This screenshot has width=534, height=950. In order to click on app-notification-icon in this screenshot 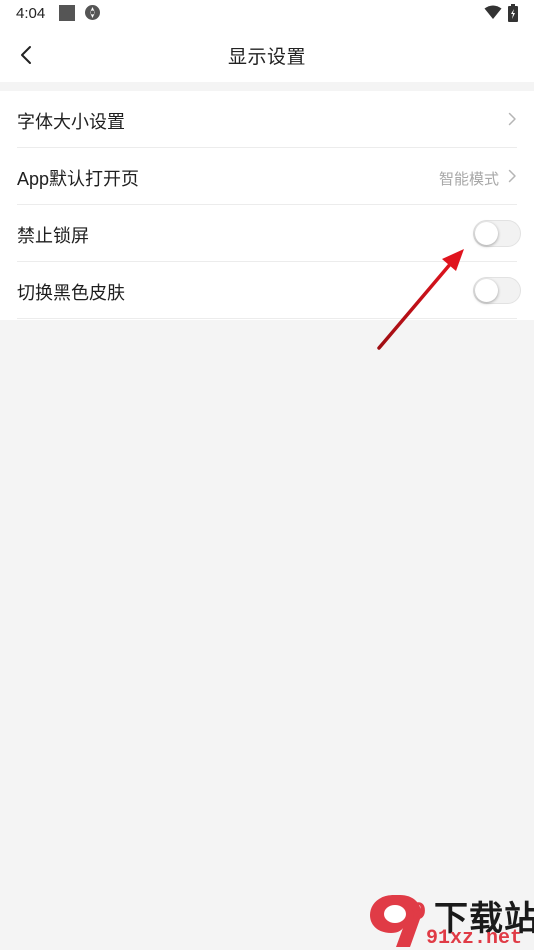, I will do `click(92, 12)`.